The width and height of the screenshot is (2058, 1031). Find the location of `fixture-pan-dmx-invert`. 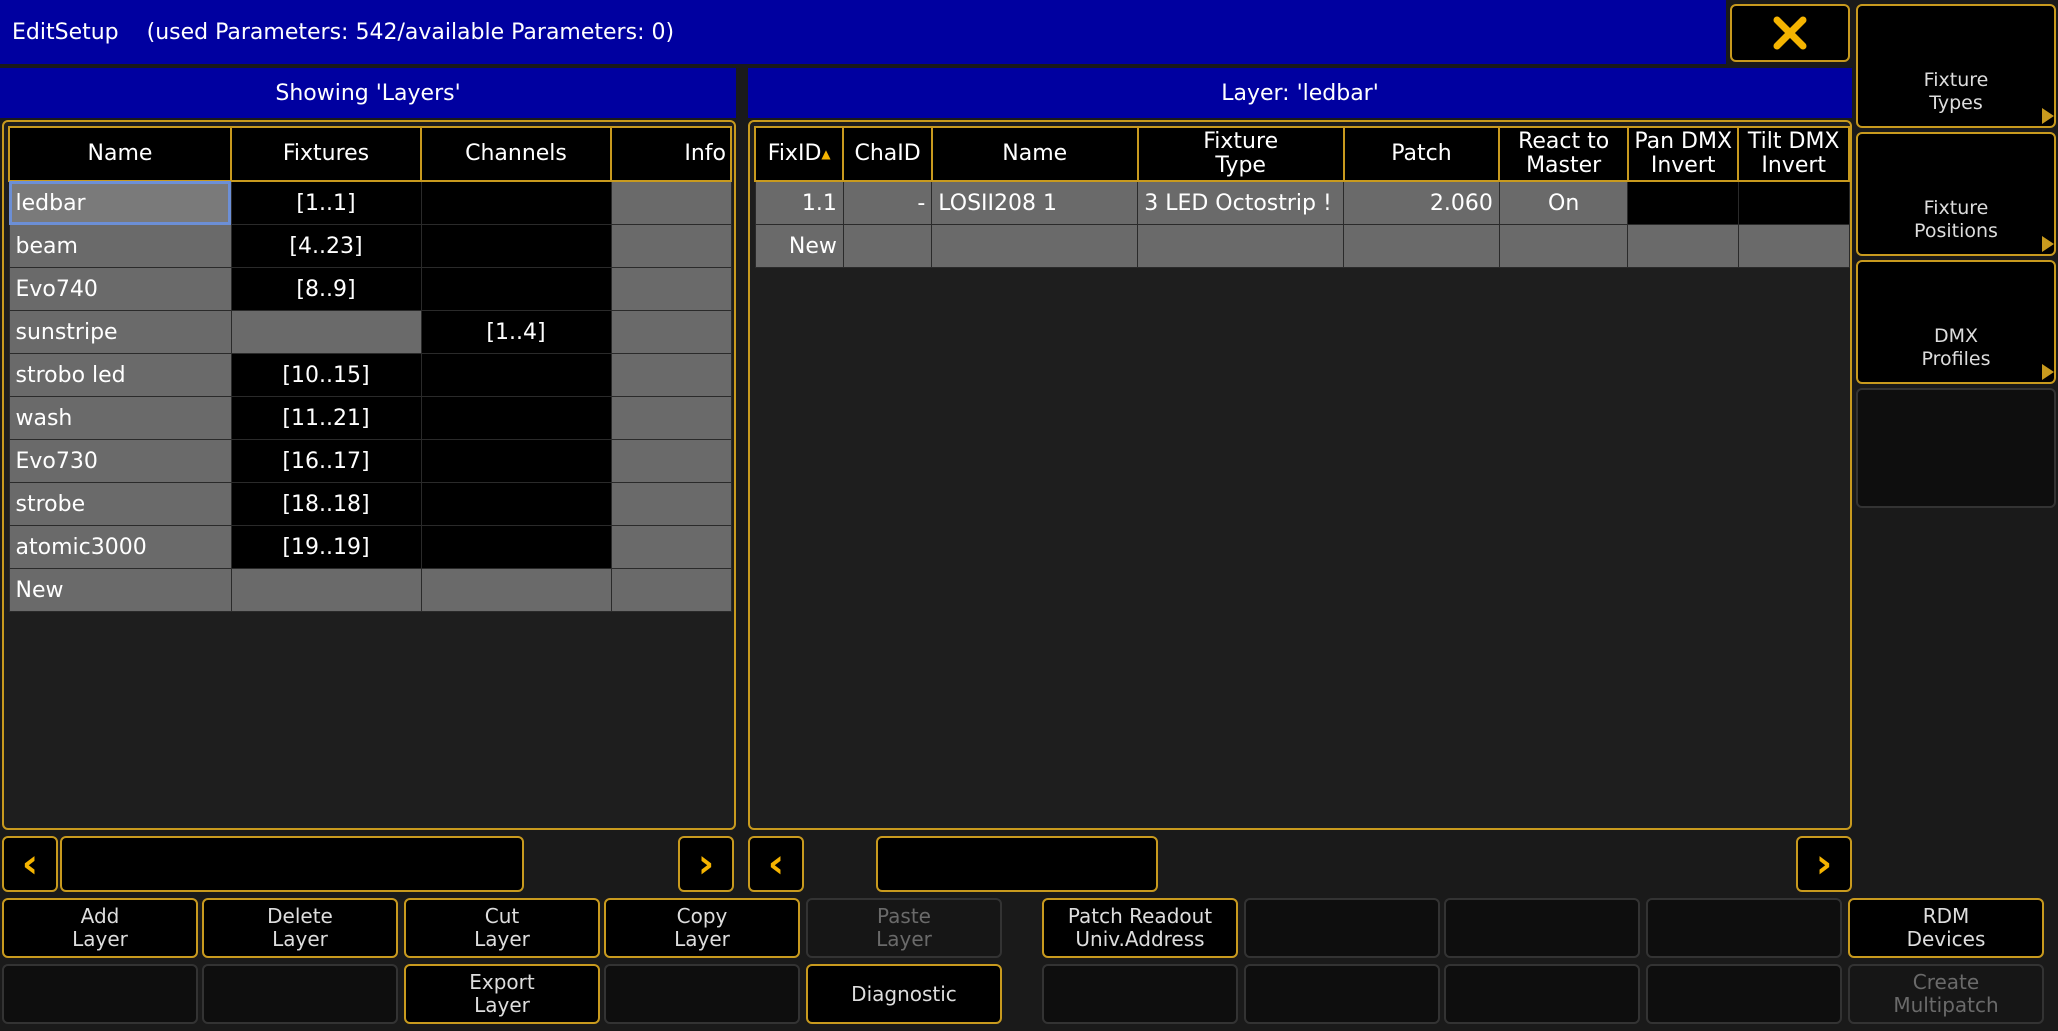

fixture-pan-dmx-invert is located at coordinates (1683, 202).